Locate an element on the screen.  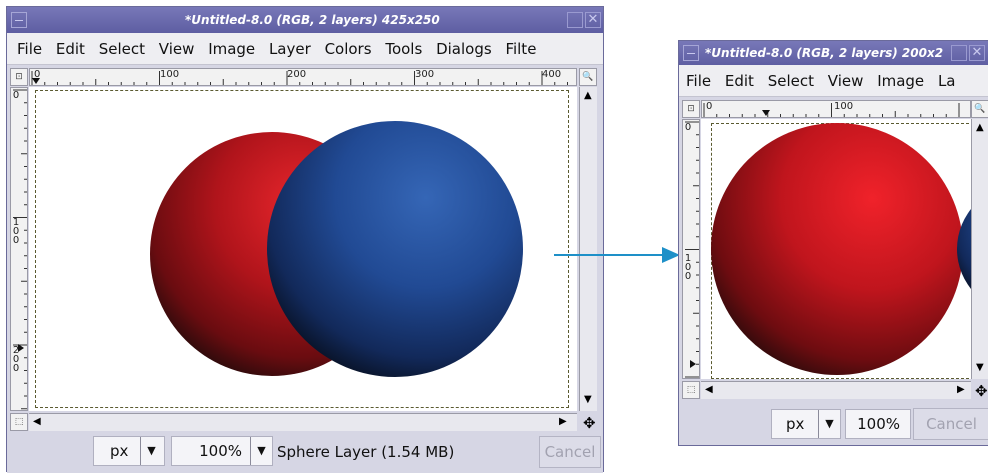
ruler-label: 400 is located at coordinates (552, 74).